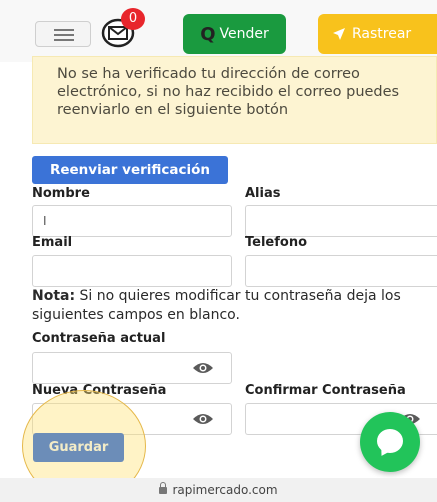 Image resolution: width=437 pixels, height=502 pixels. I want to click on menu-toggle-button, so click(63, 34).